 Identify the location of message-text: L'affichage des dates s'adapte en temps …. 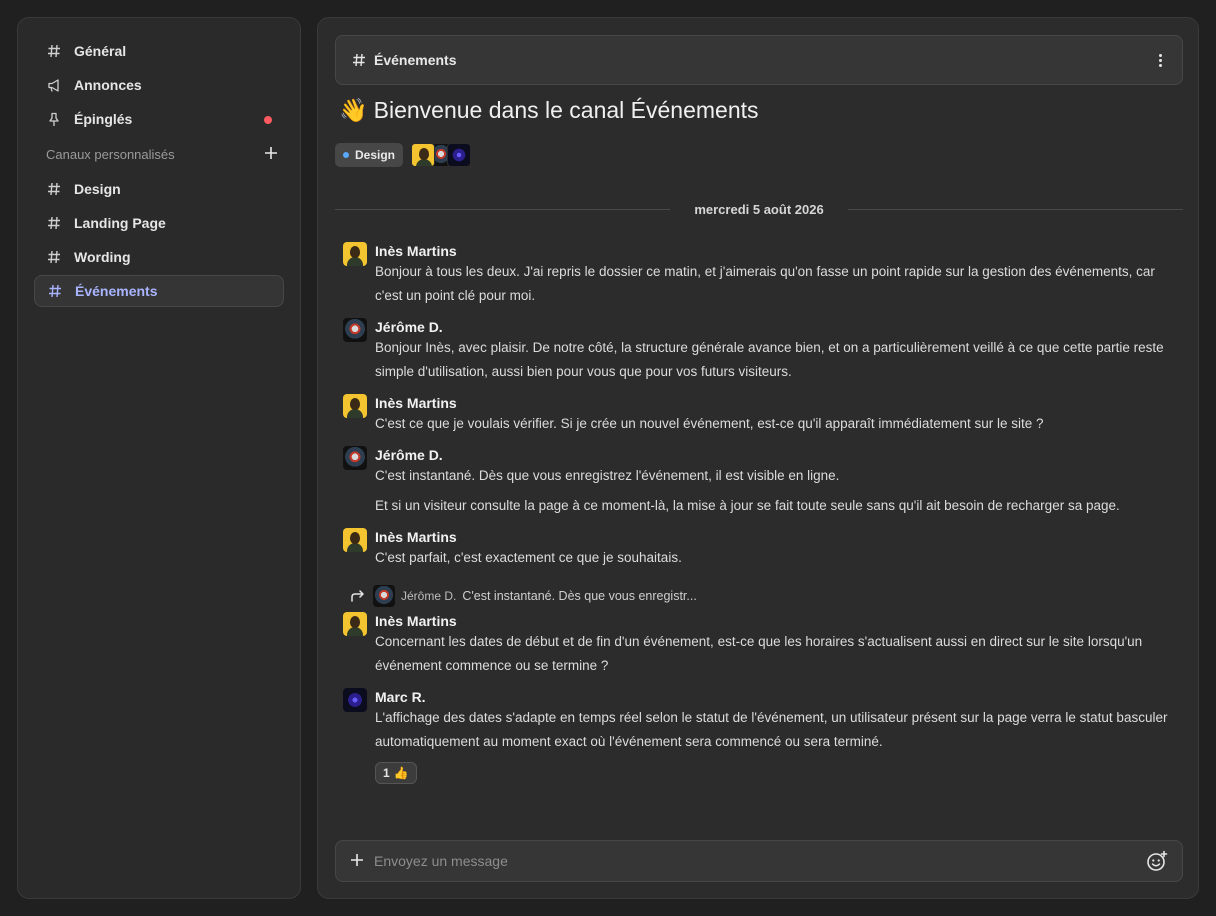
(771, 729).